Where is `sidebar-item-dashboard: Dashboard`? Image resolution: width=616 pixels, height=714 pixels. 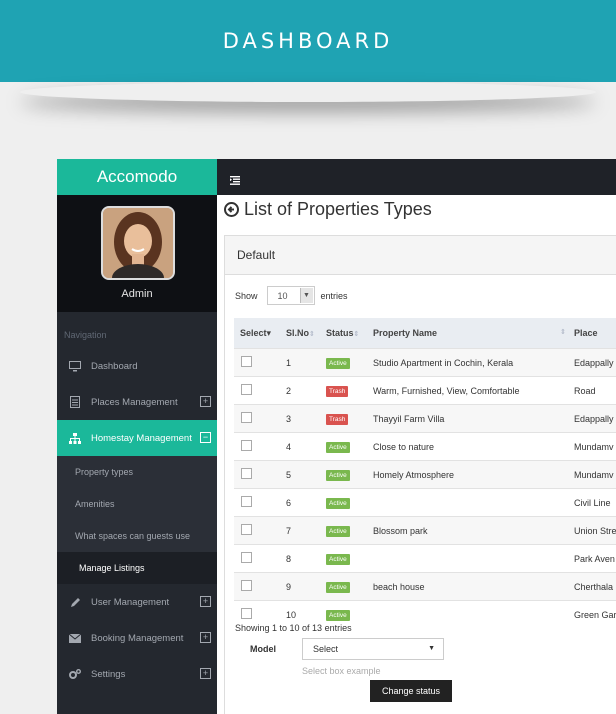 sidebar-item-dashboard: Dashboard is located at coordinates (137, 366).